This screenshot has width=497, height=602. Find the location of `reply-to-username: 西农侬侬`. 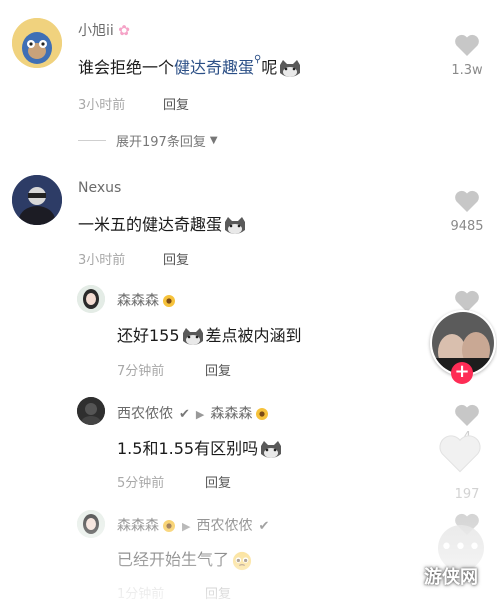

reply-to-username: 西农侬侬 is located at coordinates (224, 526).